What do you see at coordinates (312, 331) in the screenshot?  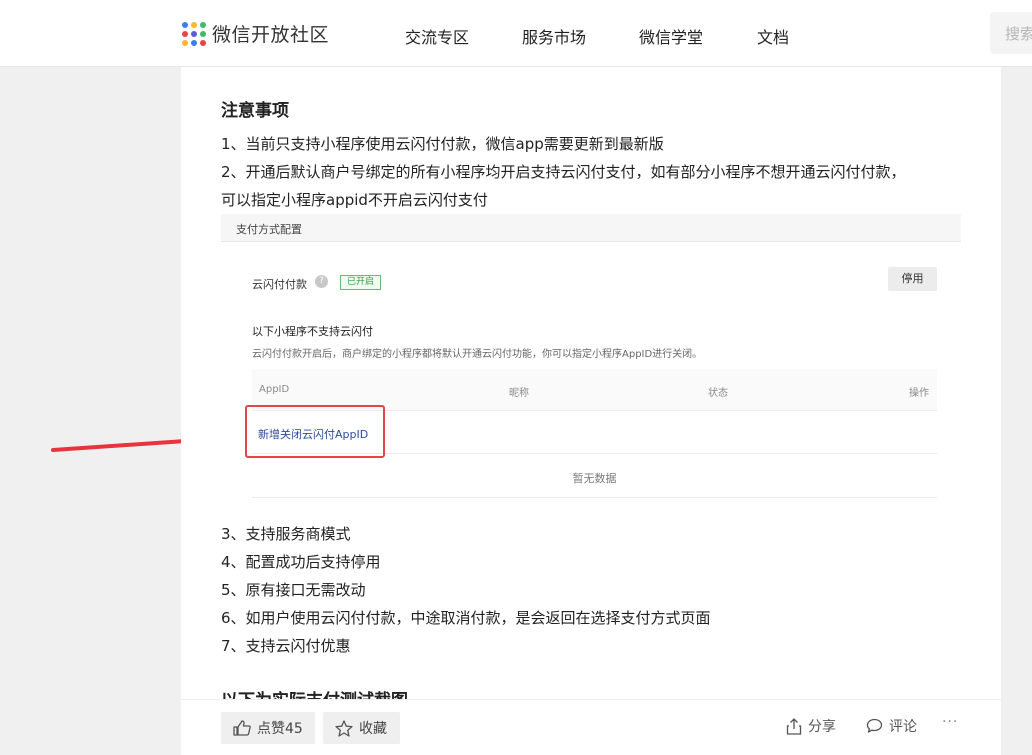 I see `unsupported-list-title: 以下小程序不支持云闪付` at bounding box center [312, 331].